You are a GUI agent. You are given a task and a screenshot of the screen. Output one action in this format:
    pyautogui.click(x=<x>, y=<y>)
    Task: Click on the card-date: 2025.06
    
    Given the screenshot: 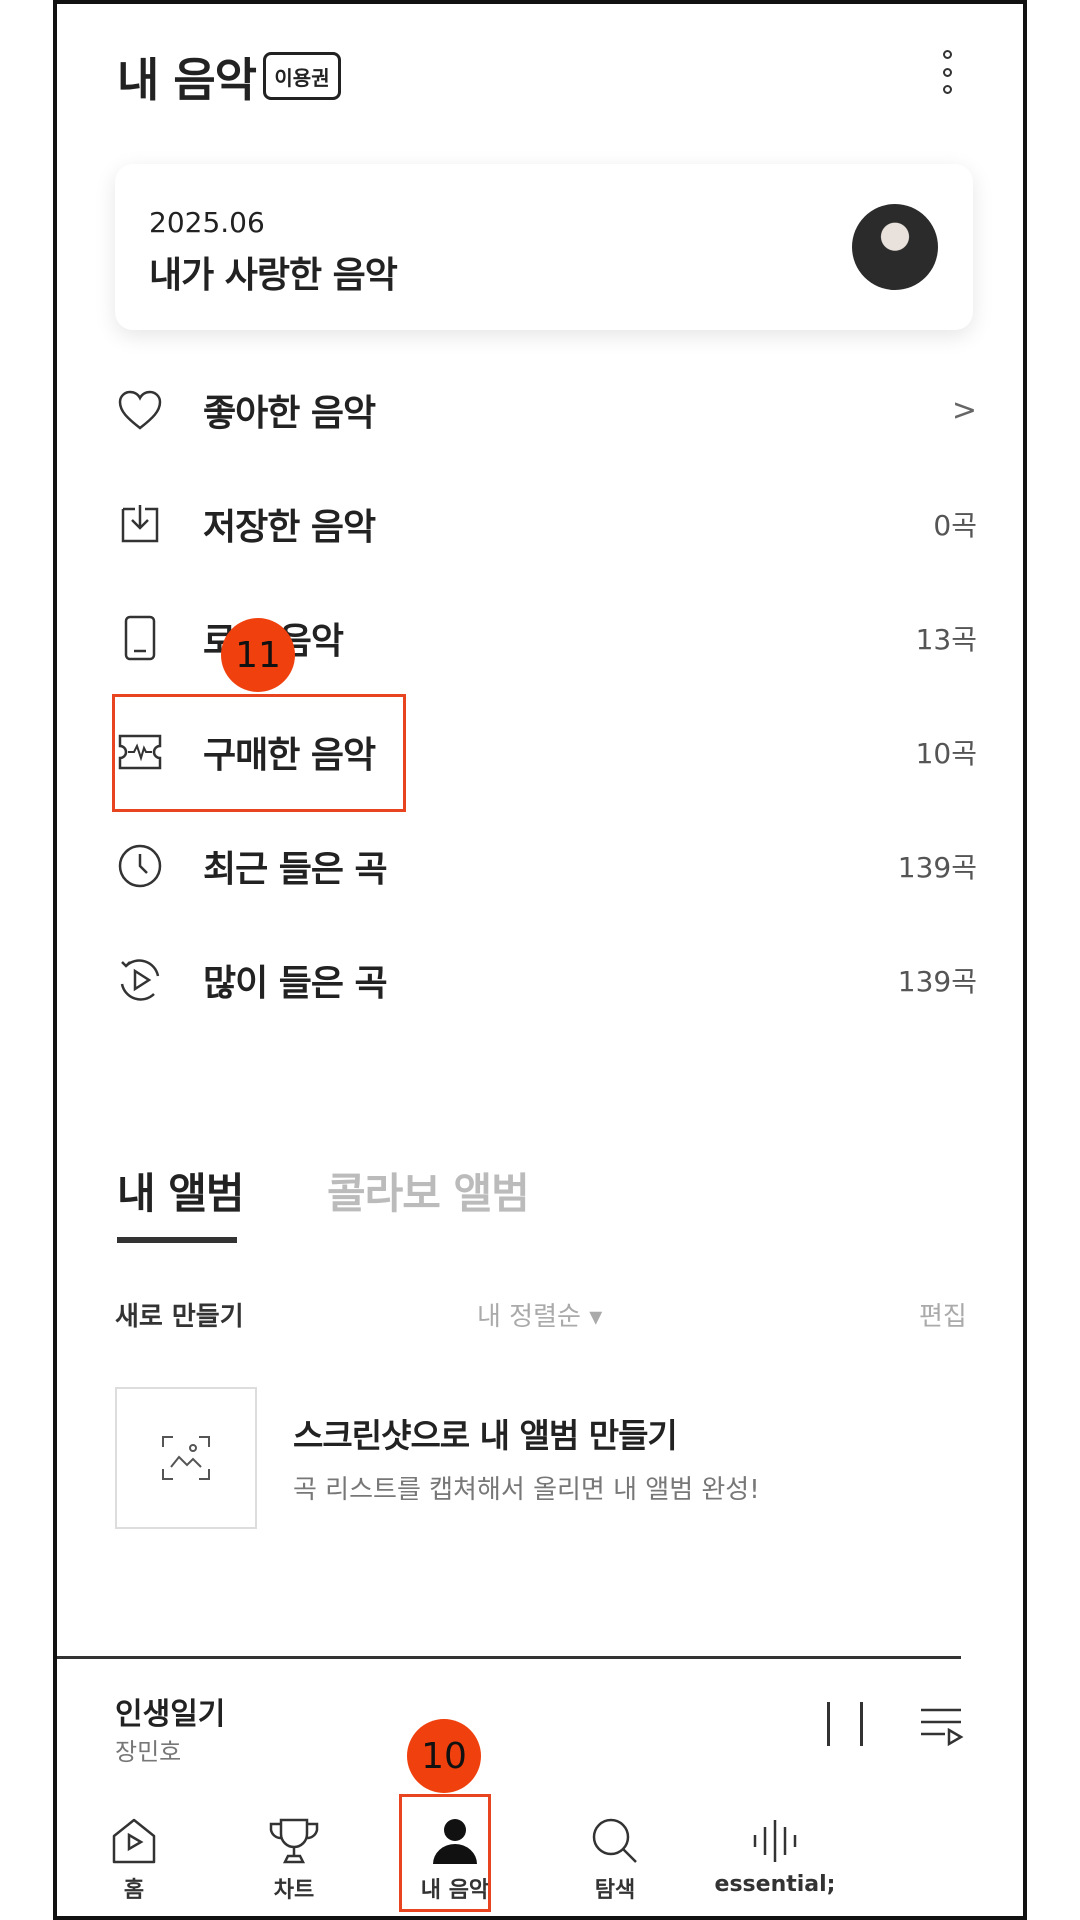 What is the action you would take?
    pyautogui.click(x=207, y=222)
    